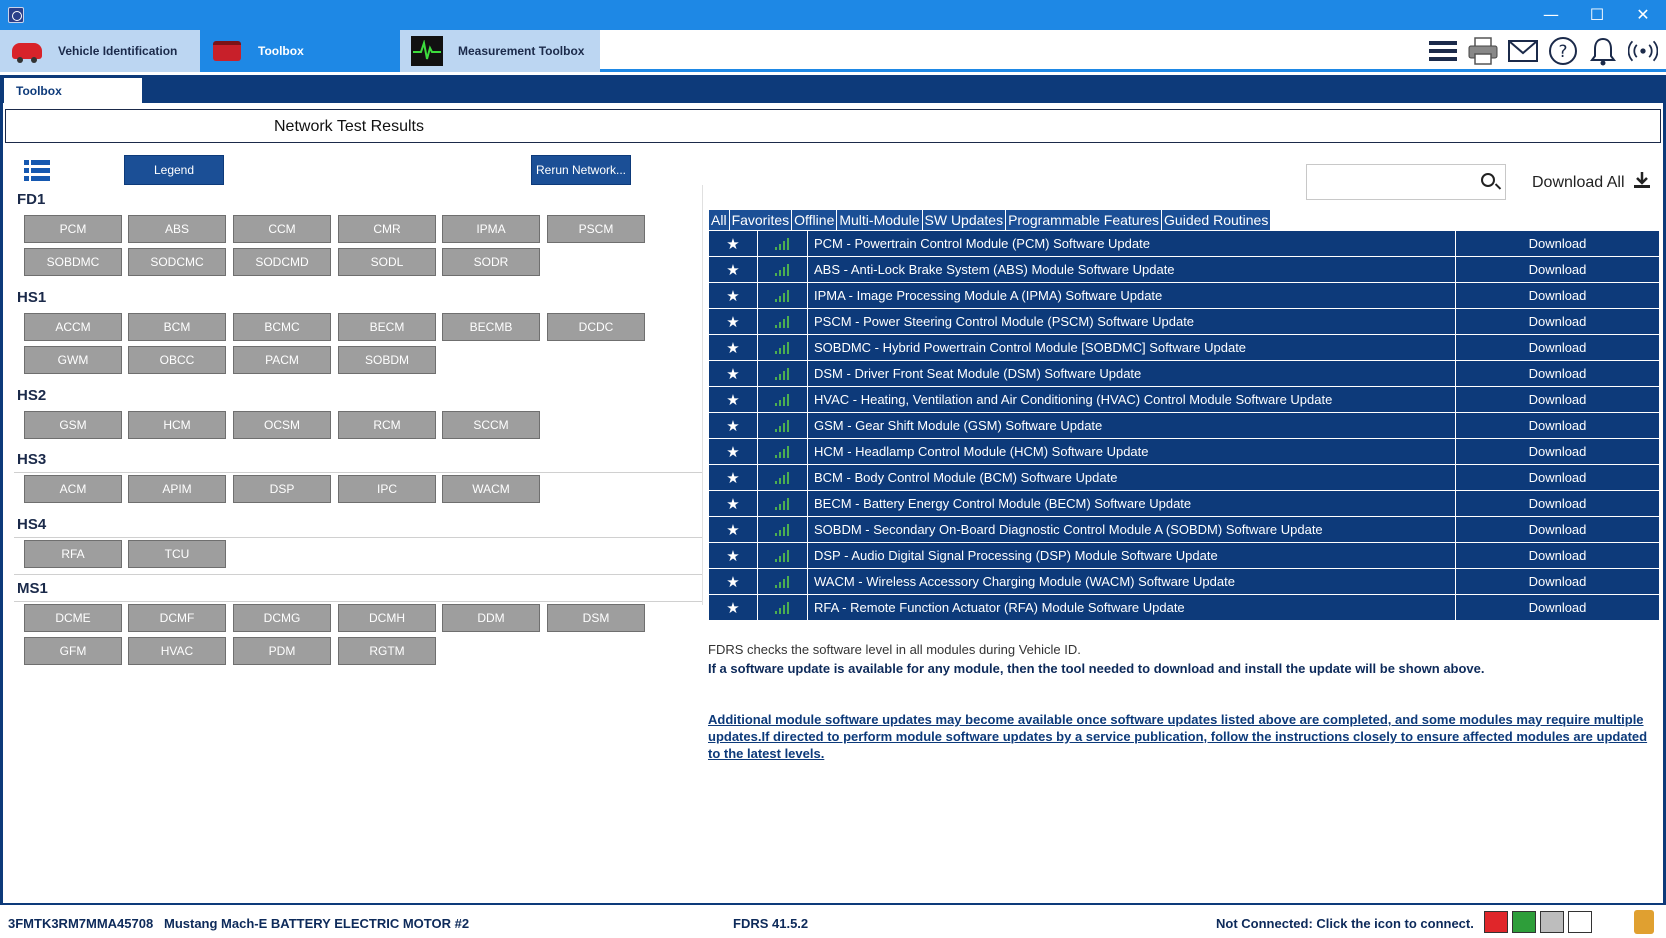 The height and width of the screenshot is (938, 1666). I want to click on module-ipma: IPMA, so click(491, 229).